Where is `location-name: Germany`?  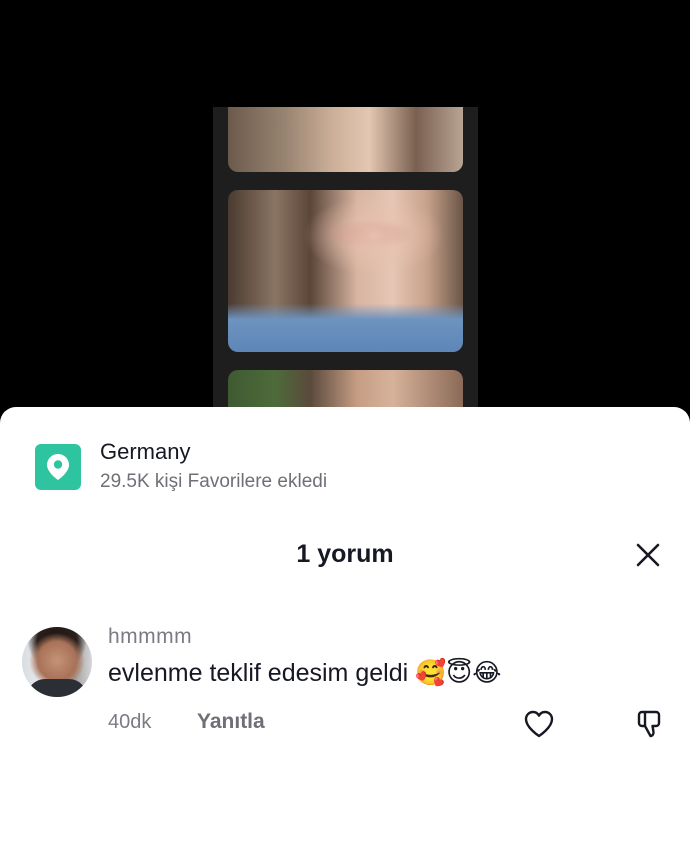 location-name: Germany is located at coordinates (145, 451).